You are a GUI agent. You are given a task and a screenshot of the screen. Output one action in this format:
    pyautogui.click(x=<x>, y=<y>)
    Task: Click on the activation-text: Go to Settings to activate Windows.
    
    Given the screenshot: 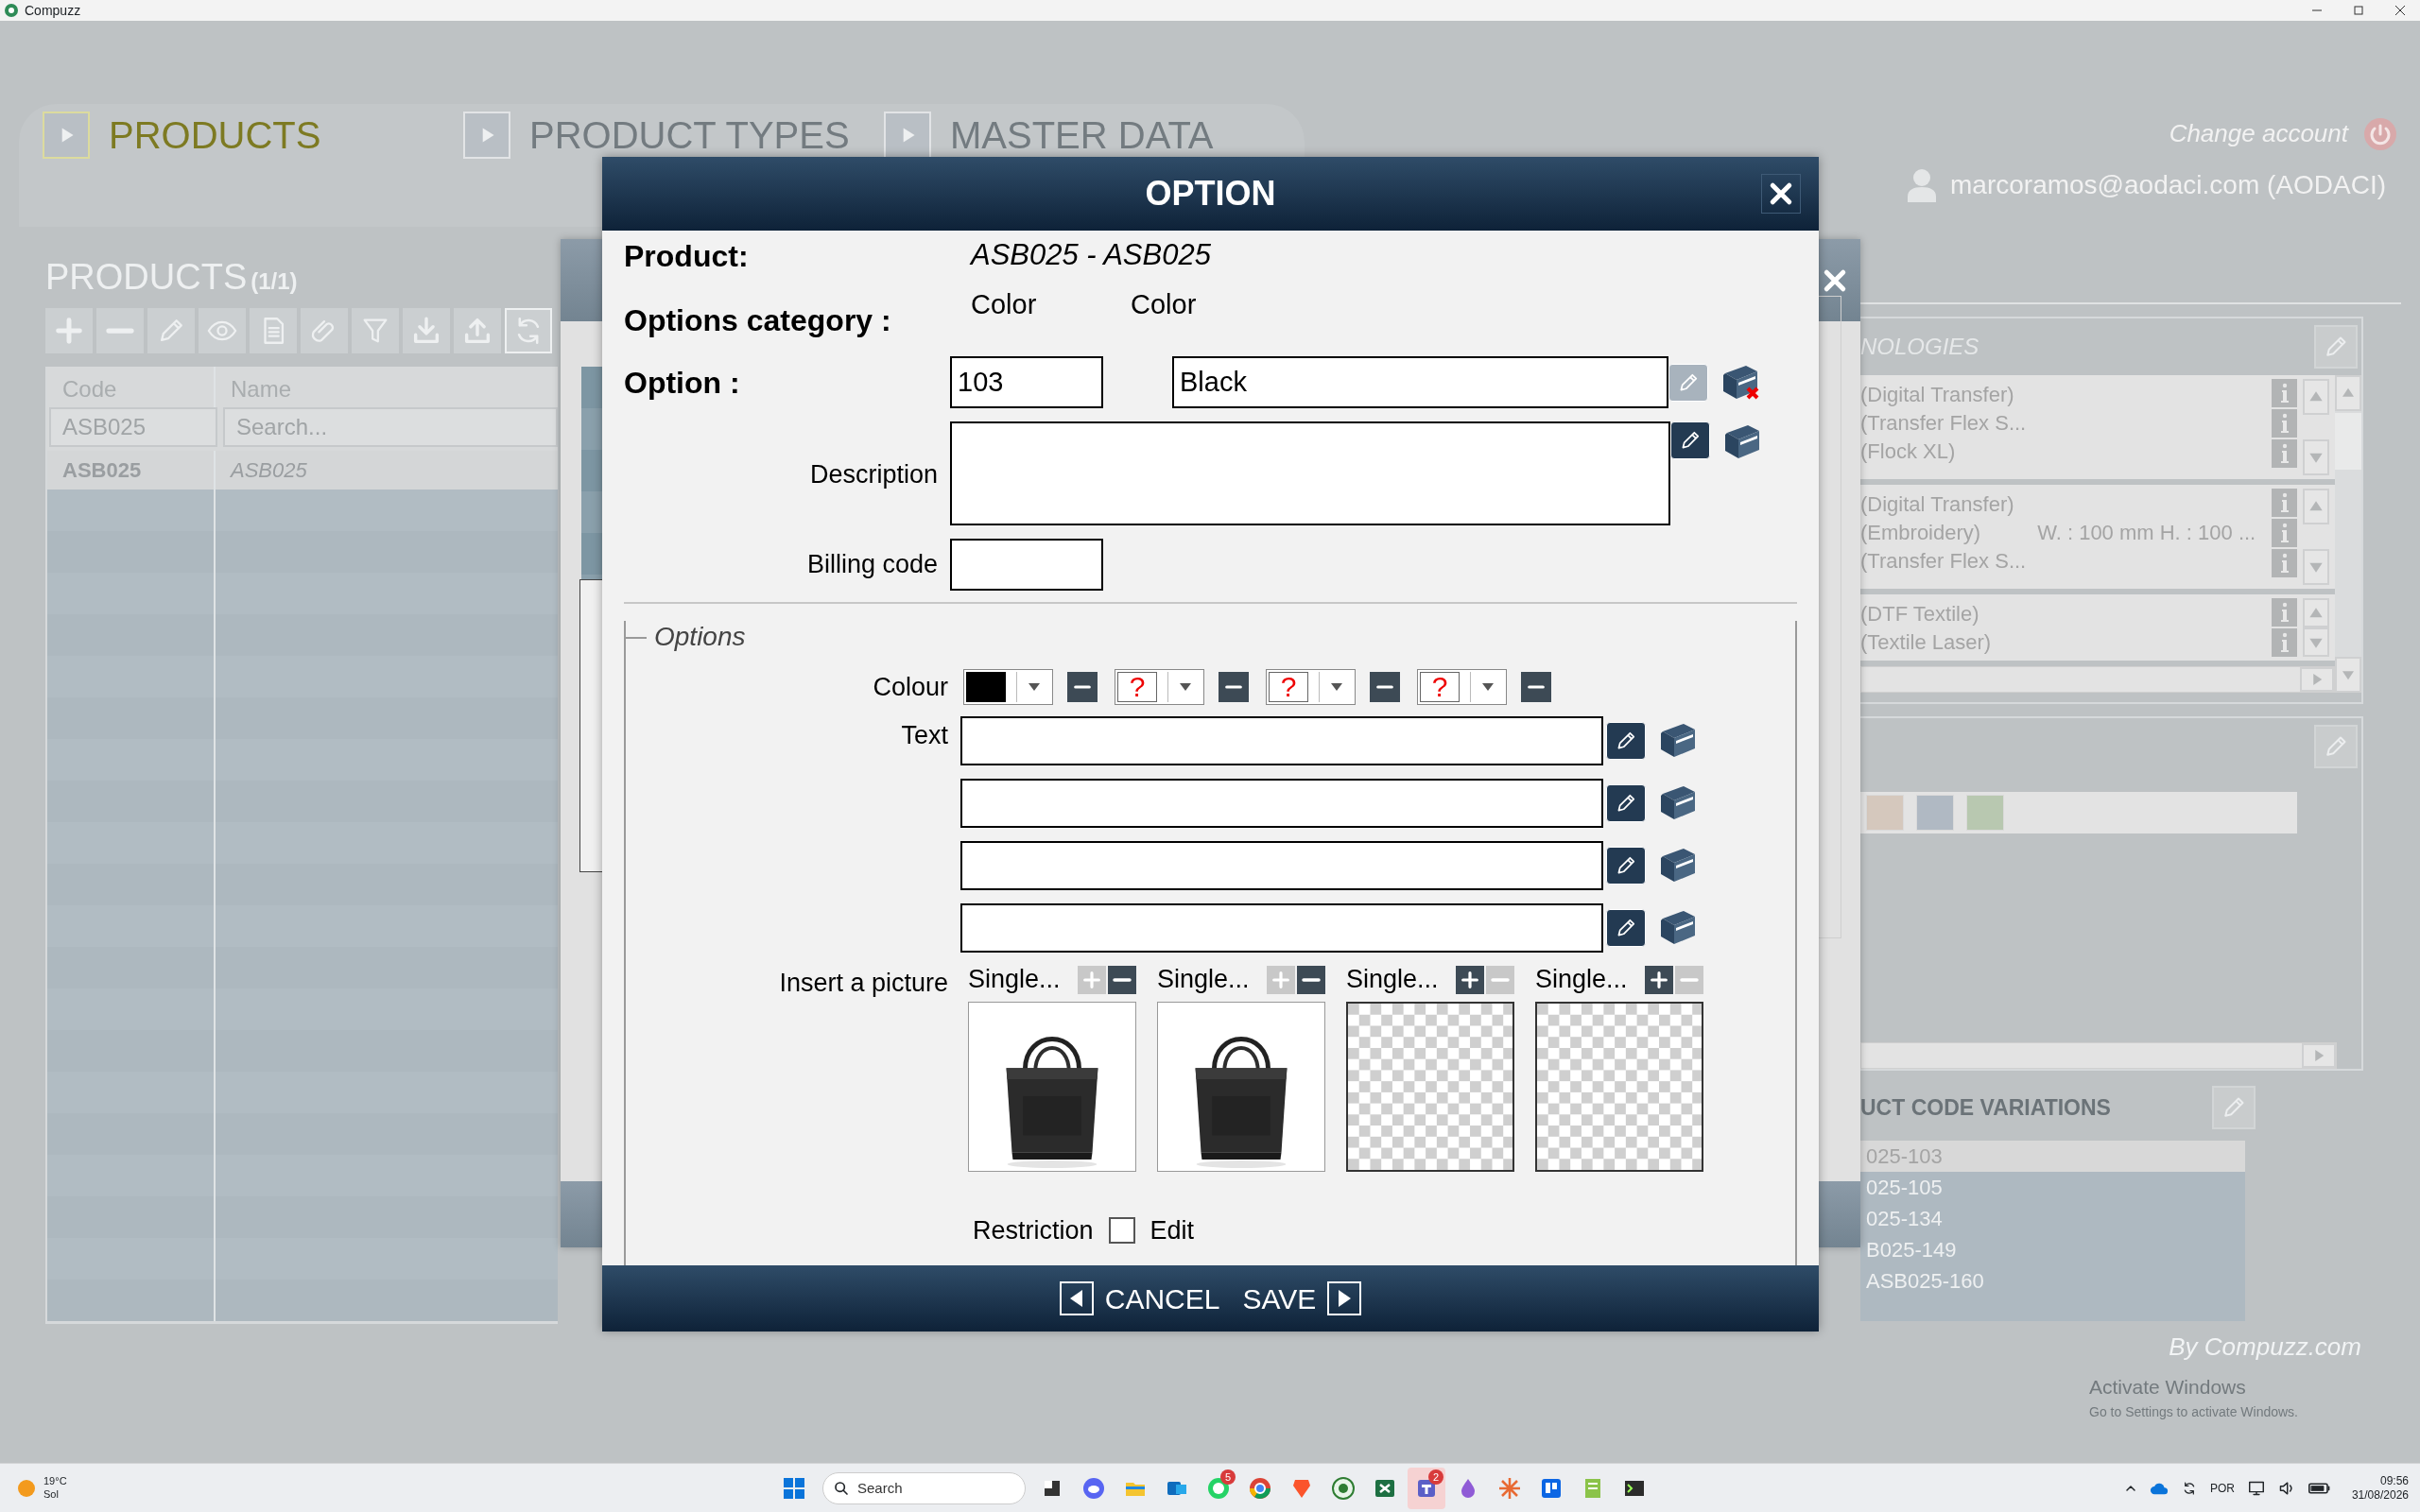 What is the action you would take?
    pyautogui.click(x=2193, y=1411)
    